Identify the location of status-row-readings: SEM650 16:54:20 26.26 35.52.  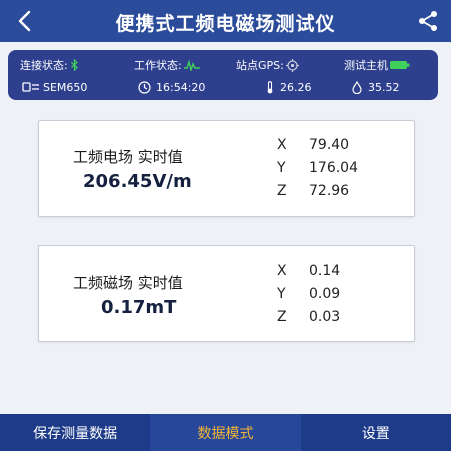
(223, 87).